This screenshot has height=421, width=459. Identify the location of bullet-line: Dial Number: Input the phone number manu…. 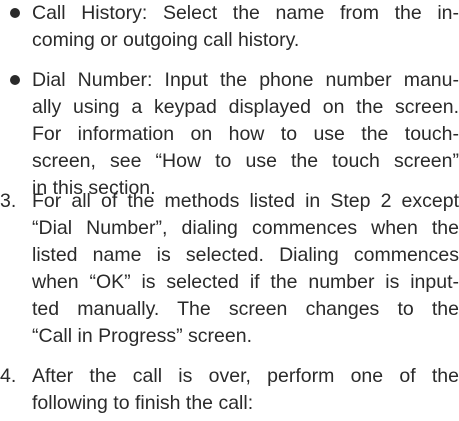
(245, 80).